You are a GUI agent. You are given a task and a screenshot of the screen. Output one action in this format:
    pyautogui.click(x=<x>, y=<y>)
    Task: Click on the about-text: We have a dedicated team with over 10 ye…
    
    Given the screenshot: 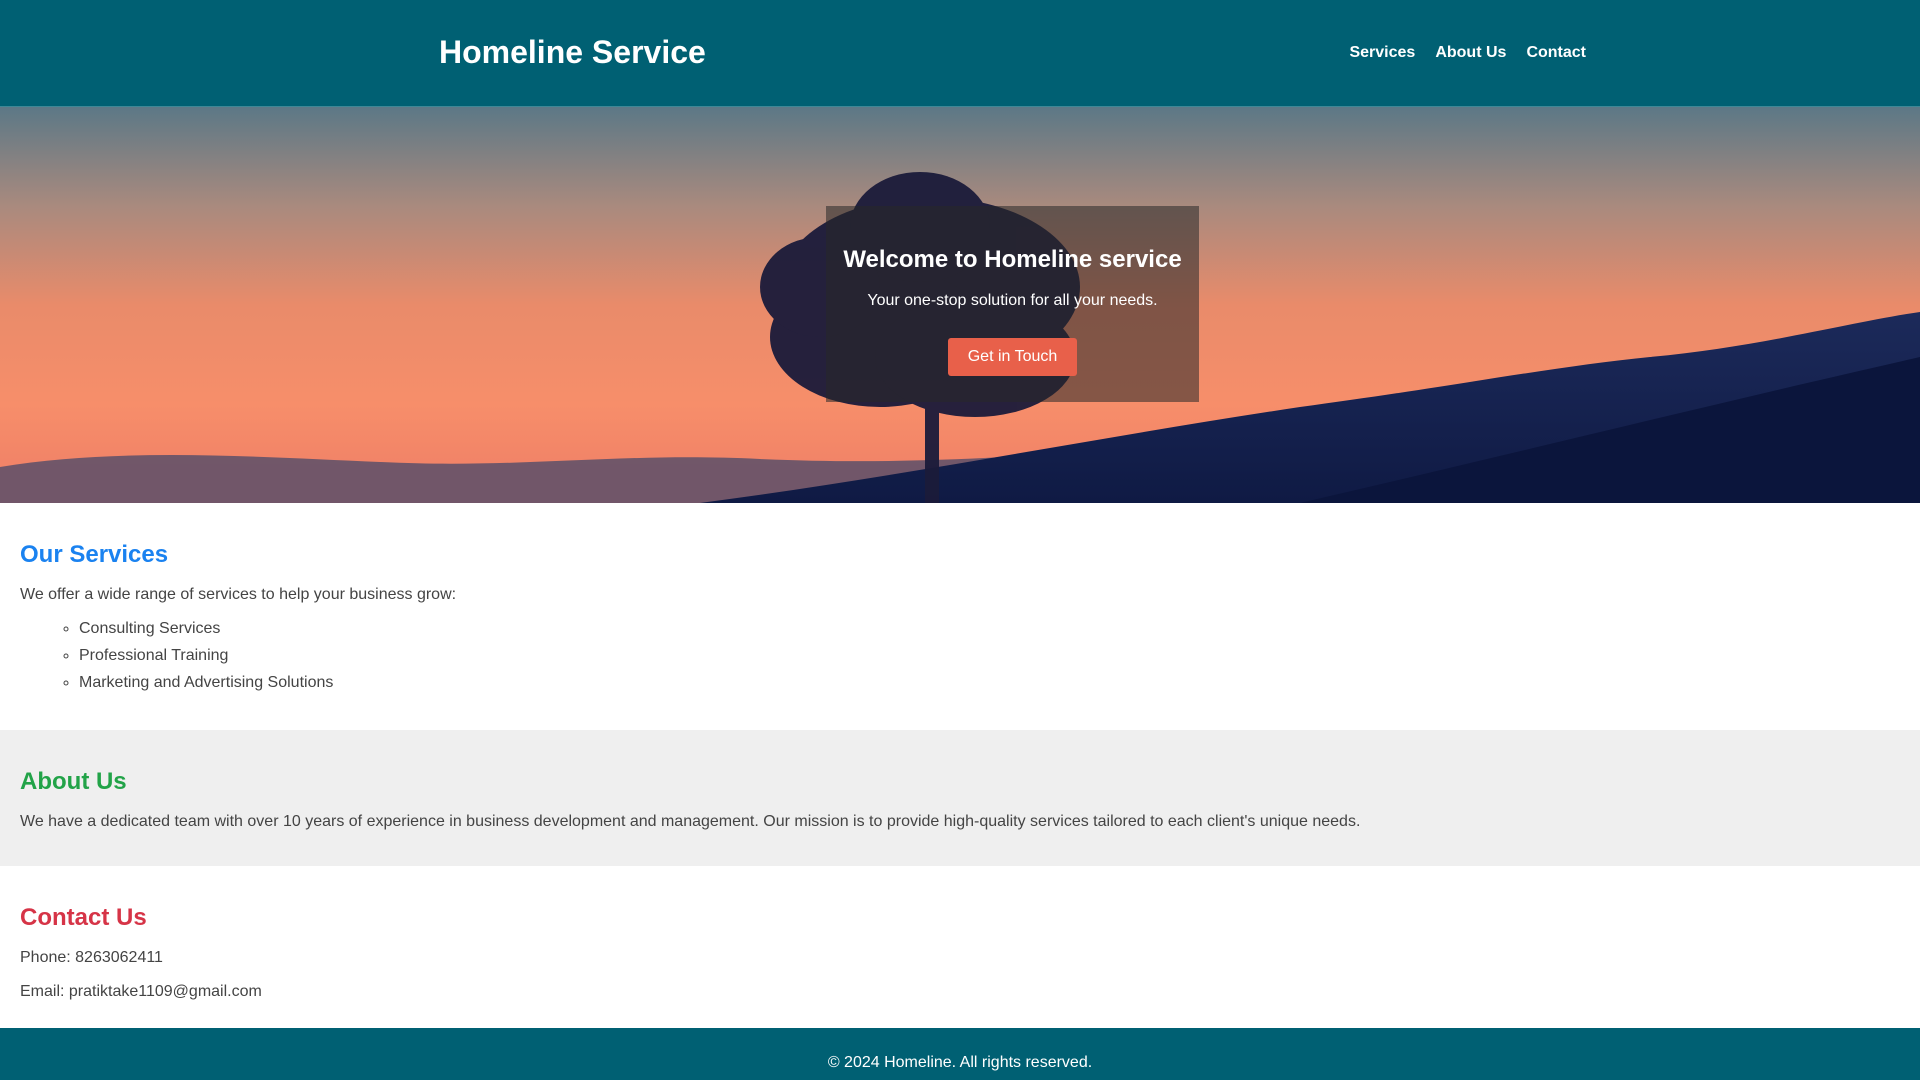 What is the action you would take?
    pyautogui.click(x=690, y=821)
    